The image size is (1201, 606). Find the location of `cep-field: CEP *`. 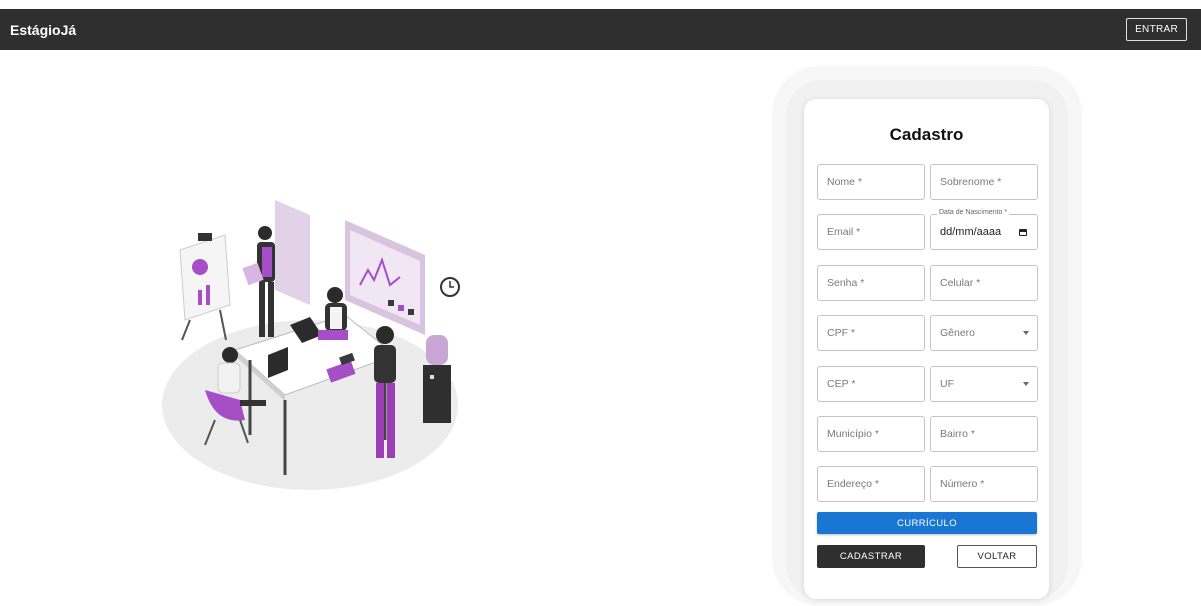

cep-field: CEP * is located at coordinates (871, 384).